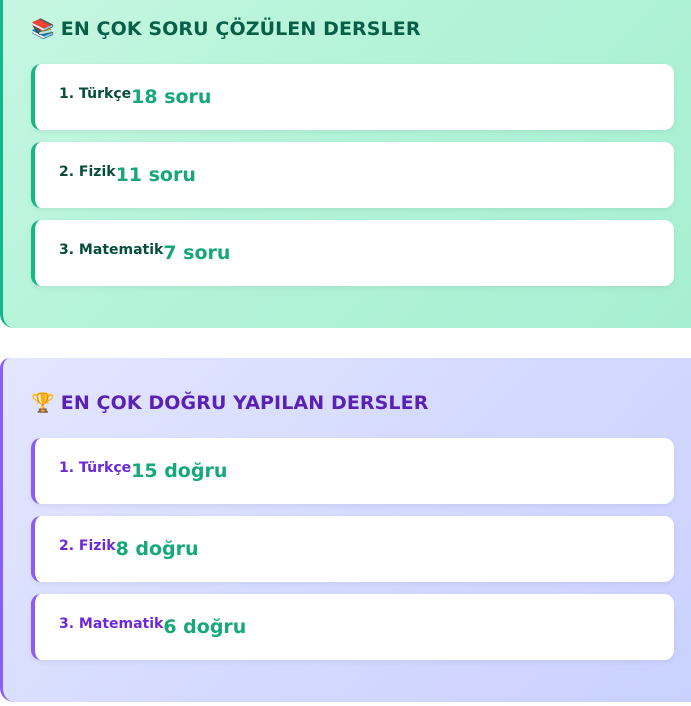 The width and height of the screenshot is (691, 706). What do you see at coordinates (240, 29) in the screenshot?
I see `most-solved-title: EN ÇOK SORU ÇÖZÜLEN DERSLER` at bounding box center [240, 29].